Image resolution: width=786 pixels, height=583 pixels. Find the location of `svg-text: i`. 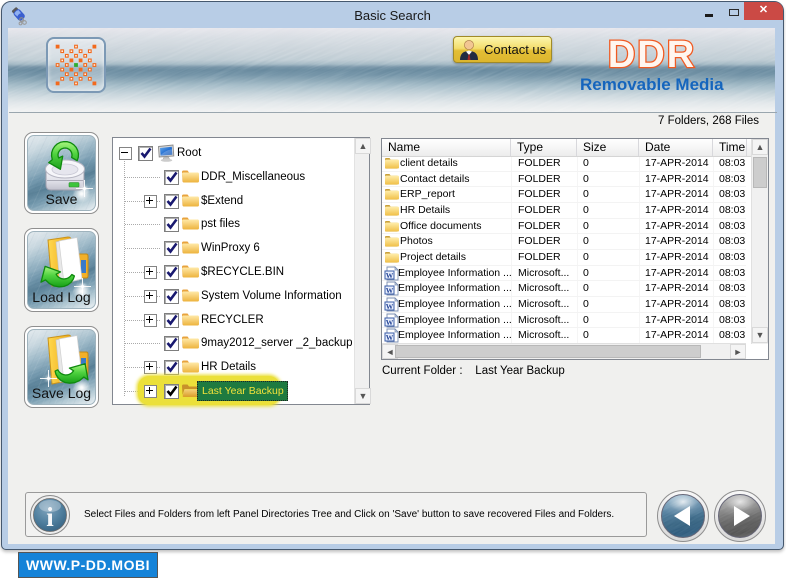

svg-text: i is located at coordinates (50, 517).